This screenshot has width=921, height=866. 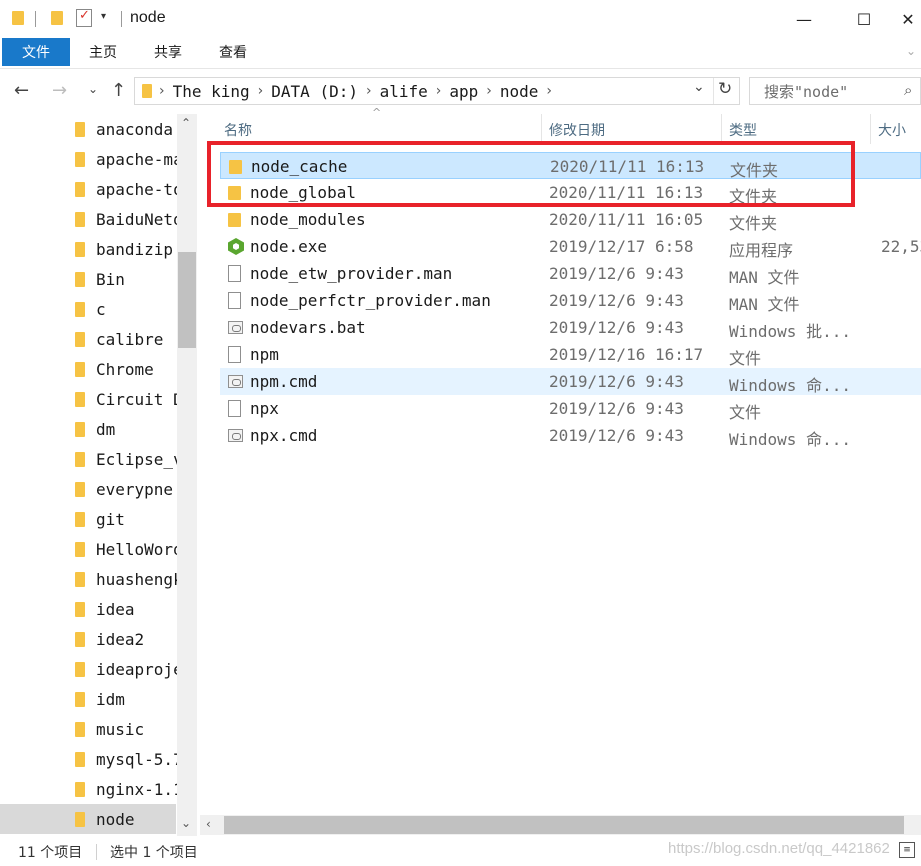 I want to click on nav-item: c, so click(x=88, y=309).